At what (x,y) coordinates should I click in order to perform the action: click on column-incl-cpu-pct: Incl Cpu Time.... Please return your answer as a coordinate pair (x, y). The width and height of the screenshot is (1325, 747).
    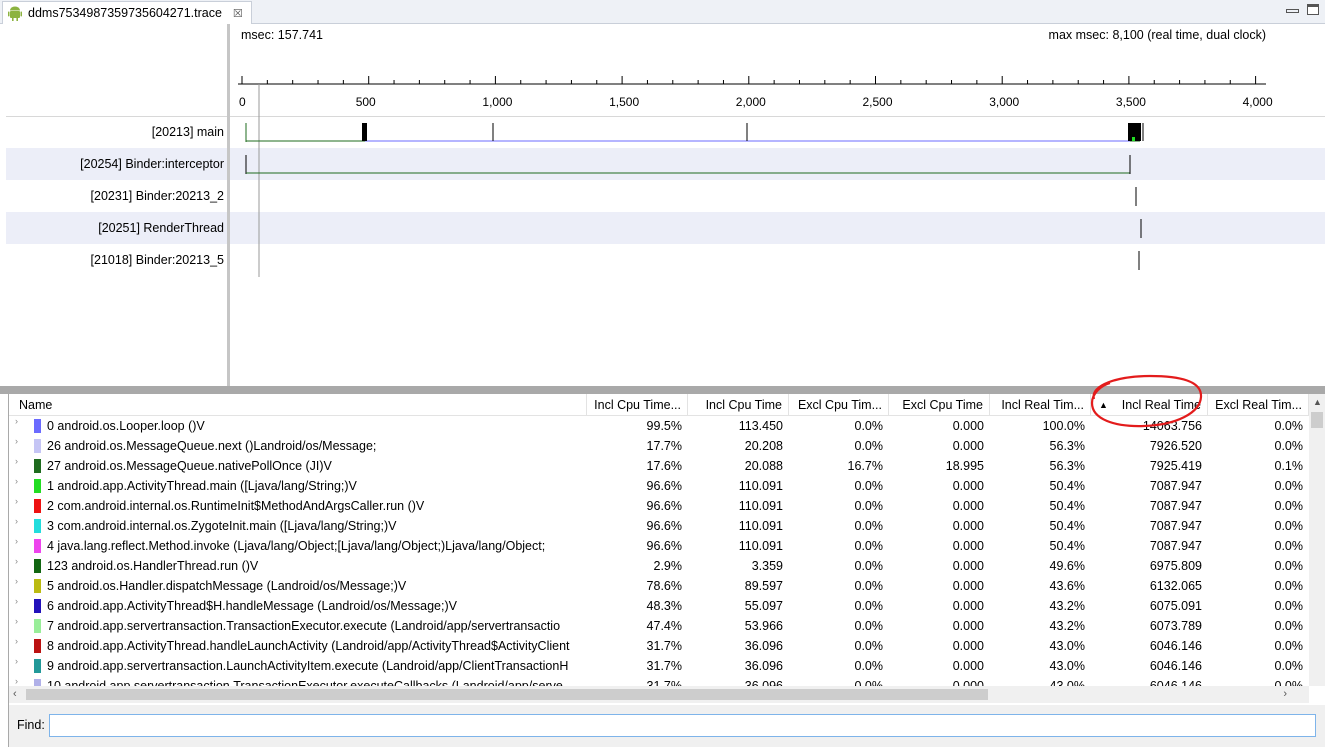
    Looking at the image, I should click on (637, 405).